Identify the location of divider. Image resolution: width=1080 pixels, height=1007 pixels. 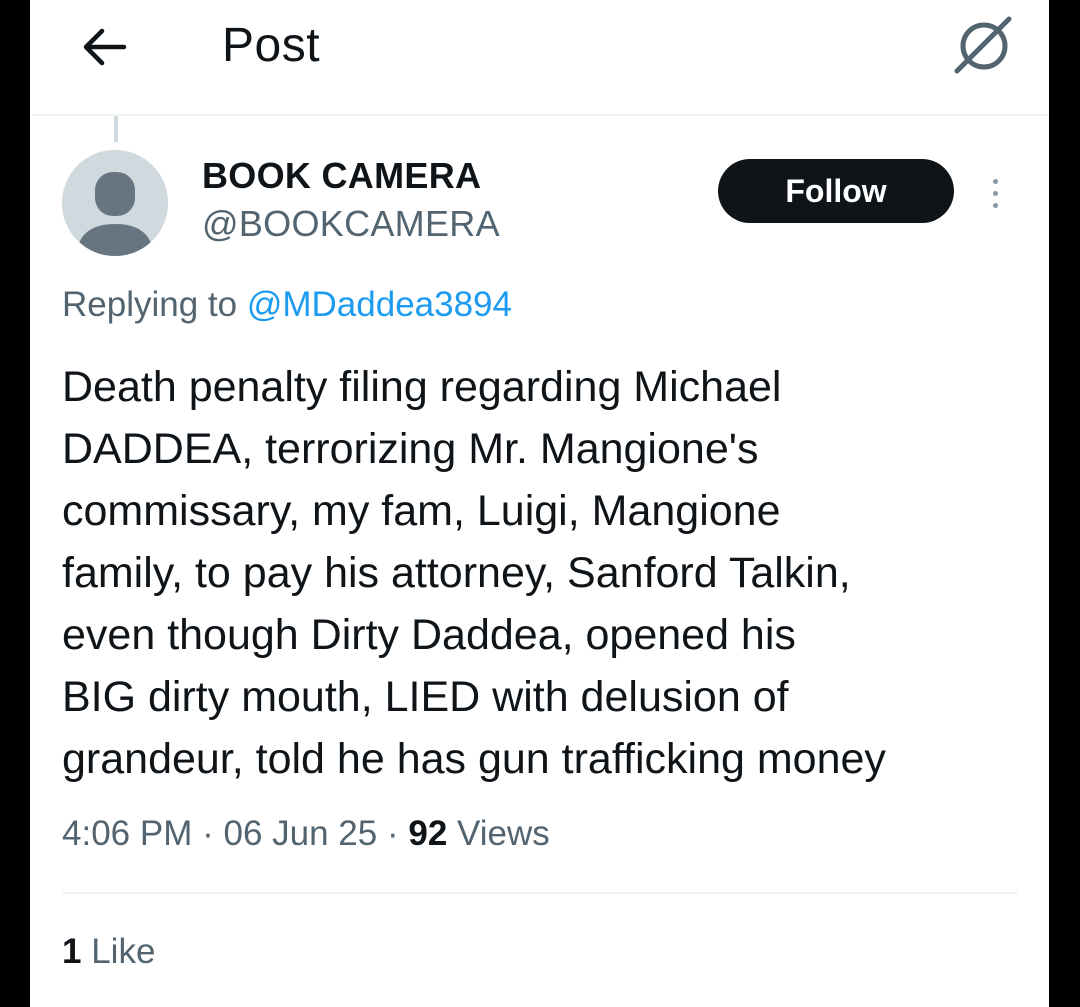
(540, 893).